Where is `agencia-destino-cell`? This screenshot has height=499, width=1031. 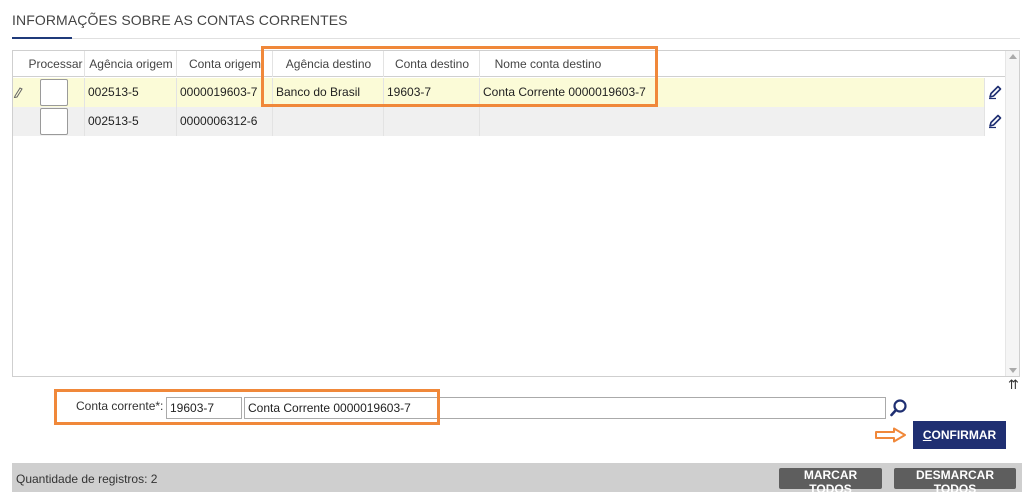 agencia-destino-cell is located at coordinates (329, 121).